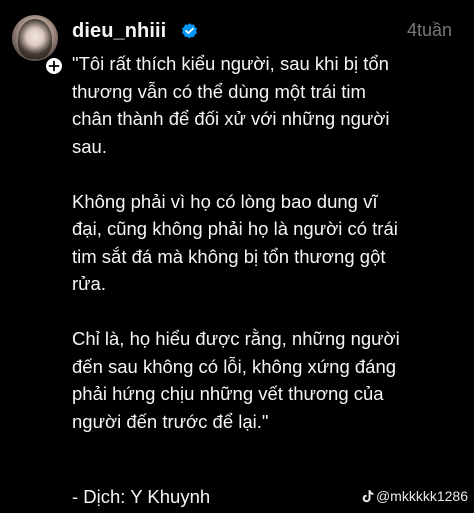 The image size is (474, 513). I want to click on watermark-handle: @mkkkkk1286, so click(421, 496).